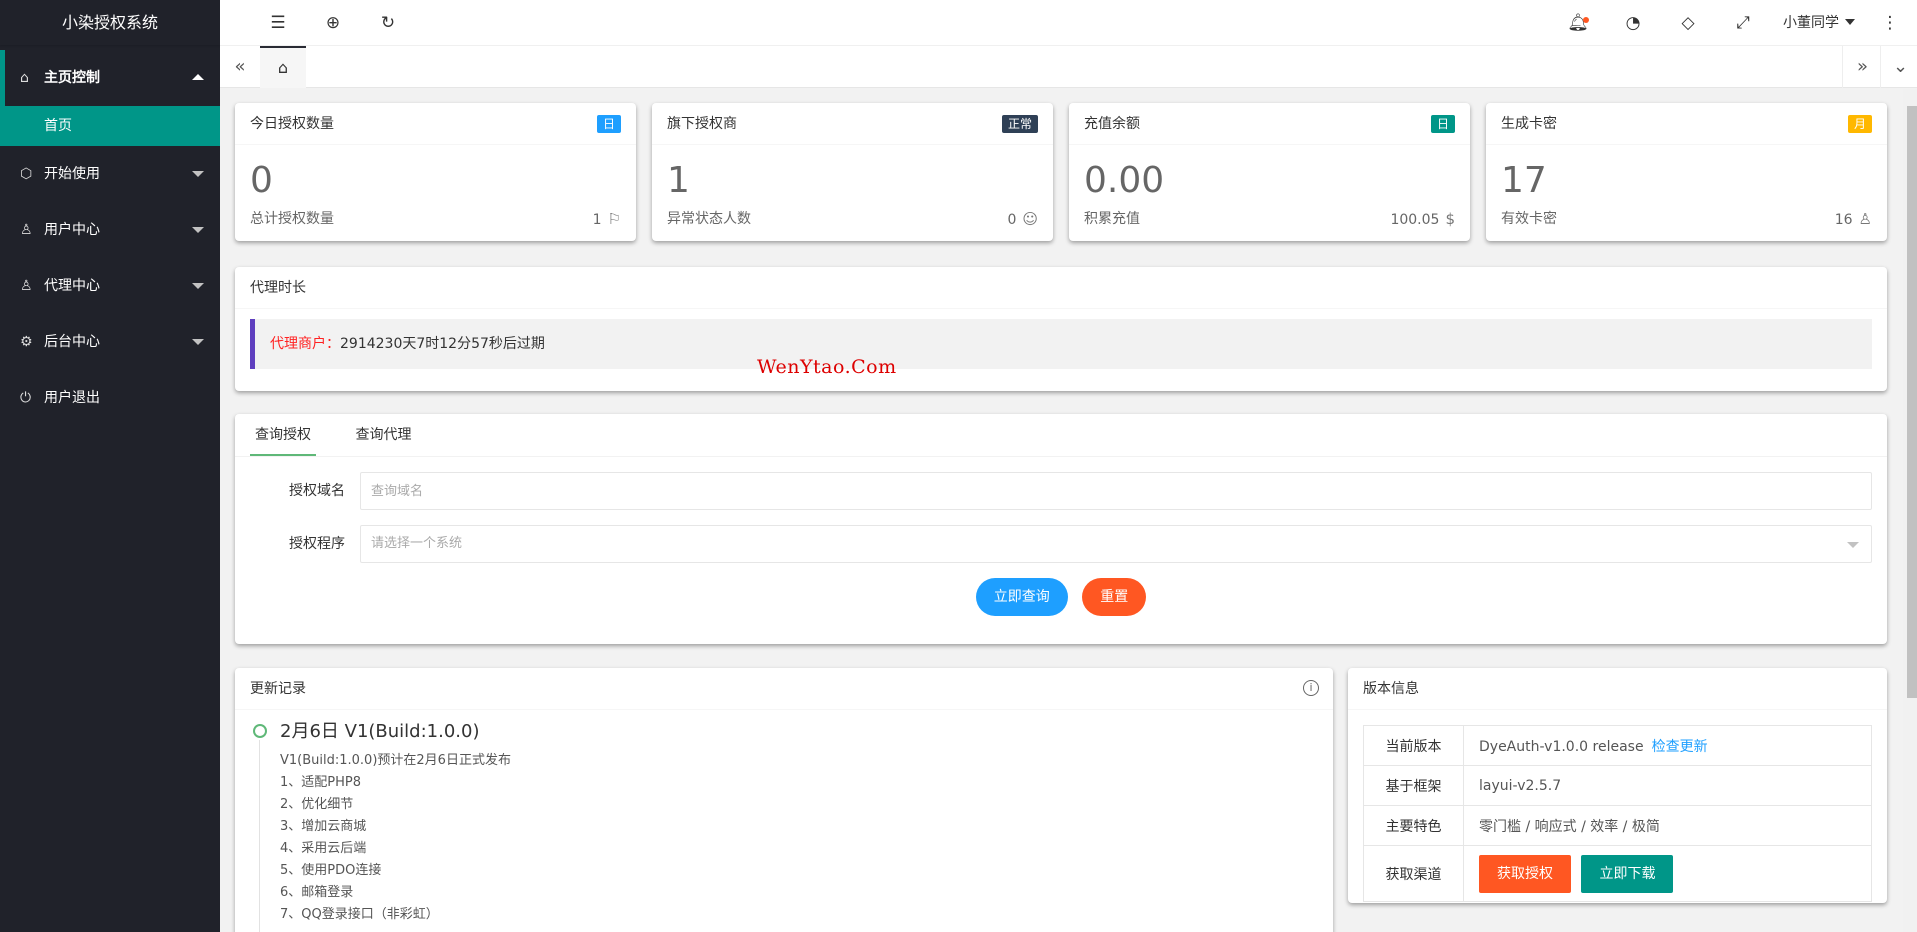  Describe the element at coordinates (110, 342) in the screenshot. I see `sidebar-item-admin-center: ⚙ 后台中心` at that location.